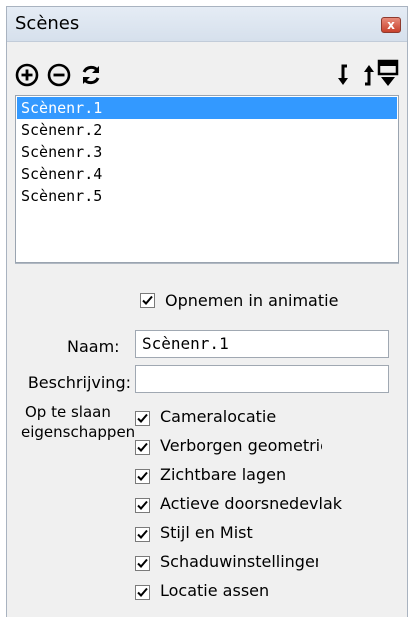 This screenshot has height=617, width=416. What do you see at coordinates (262, 344) in the screenshot?
I see `name-field: Scènenr.1` at bounding box center [262, 344].